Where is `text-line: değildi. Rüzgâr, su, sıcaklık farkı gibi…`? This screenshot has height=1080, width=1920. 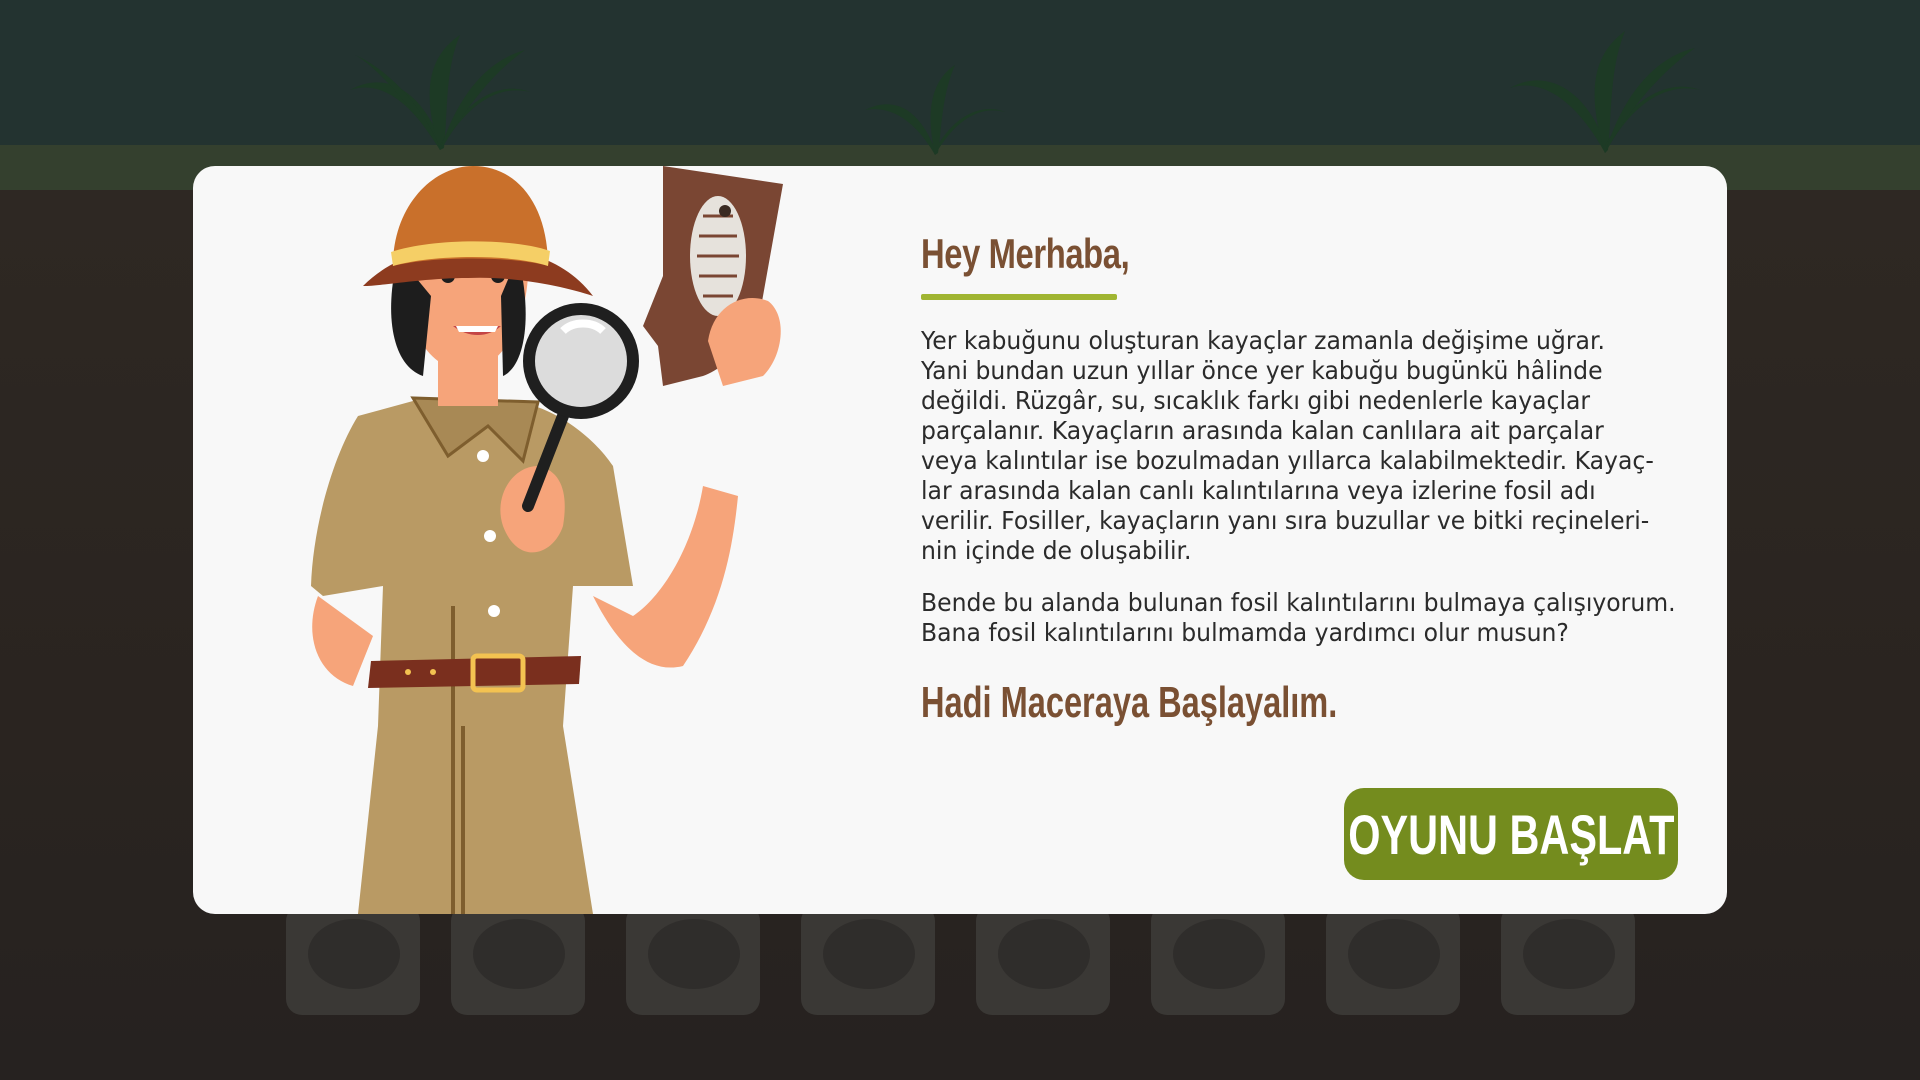
text-line: değildi. Rüzgâr, su, sıcaklık farkı gibi… is located at coordinates (1256, 400).